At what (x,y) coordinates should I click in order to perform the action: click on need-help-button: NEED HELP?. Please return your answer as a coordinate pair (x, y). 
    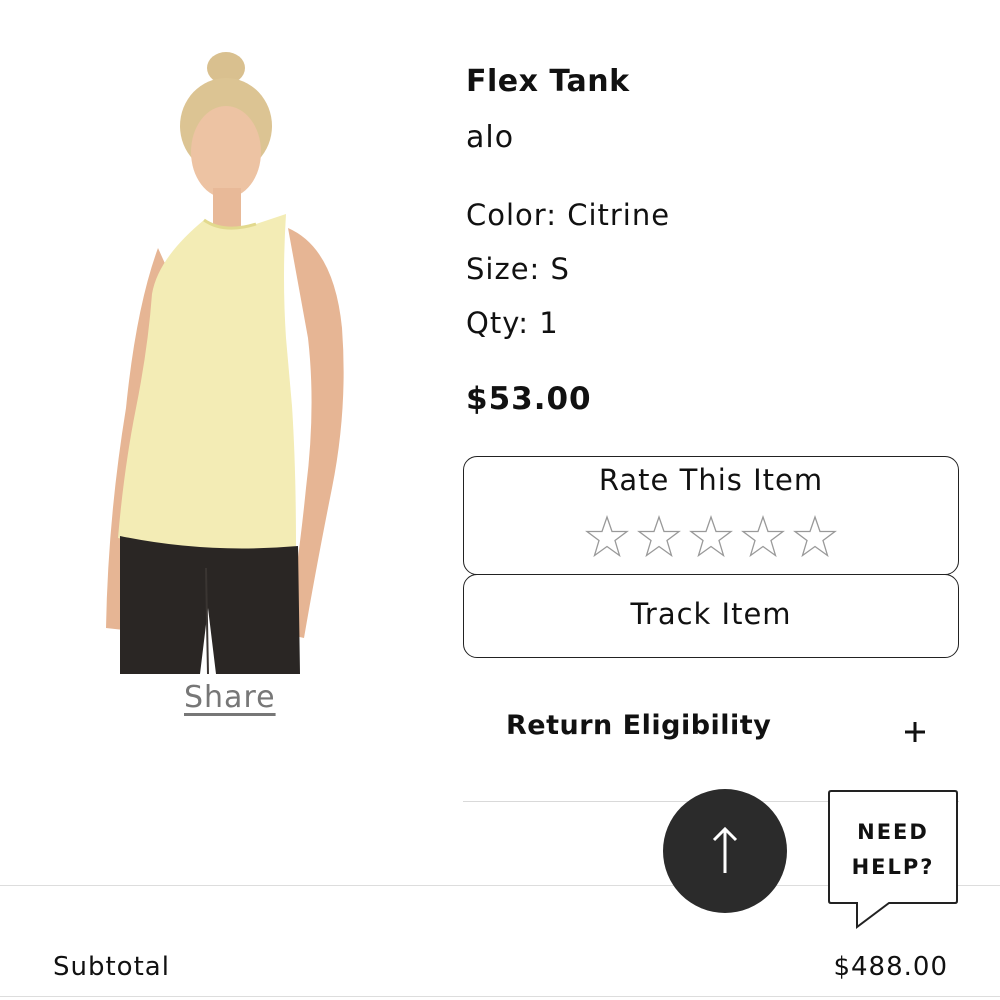
    Looking at the image, I should click on (893, 859).